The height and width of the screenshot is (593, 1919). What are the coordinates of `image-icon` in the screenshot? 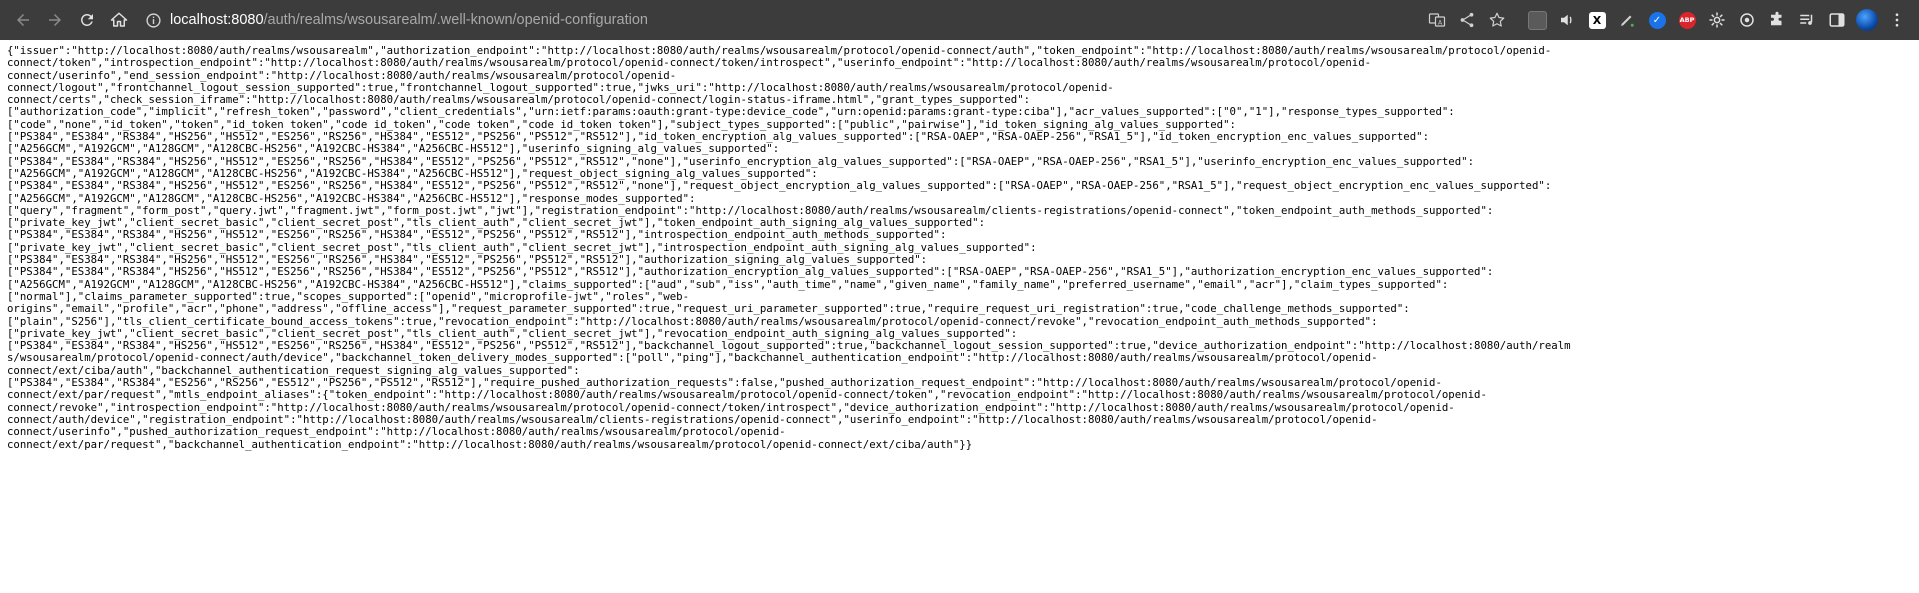 It's located at (1537, 20).